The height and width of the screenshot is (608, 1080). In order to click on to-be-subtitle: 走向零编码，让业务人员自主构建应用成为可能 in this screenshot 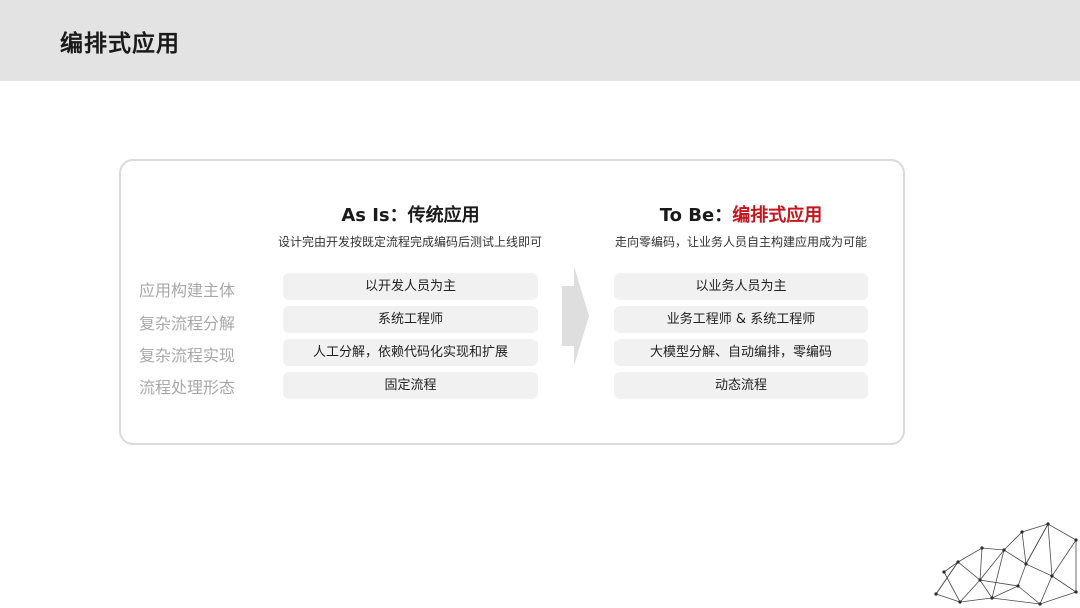, I will do `click(740, 242)`.